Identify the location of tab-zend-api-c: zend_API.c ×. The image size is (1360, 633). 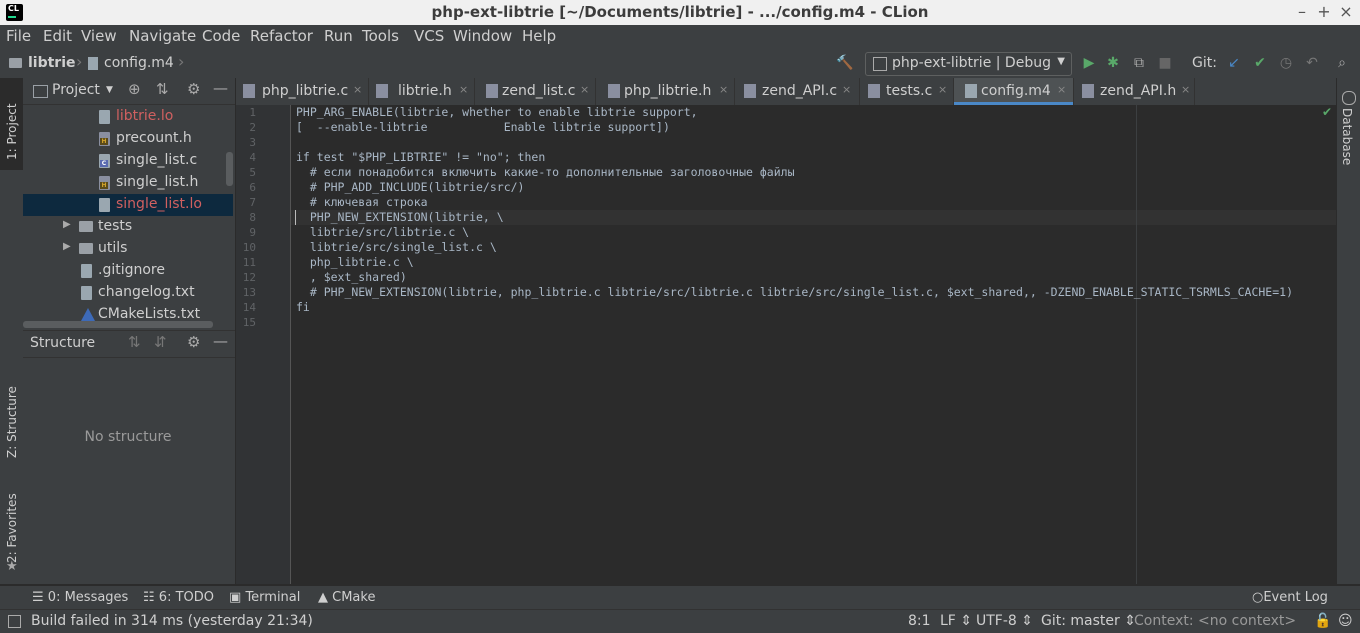
(797, 91).